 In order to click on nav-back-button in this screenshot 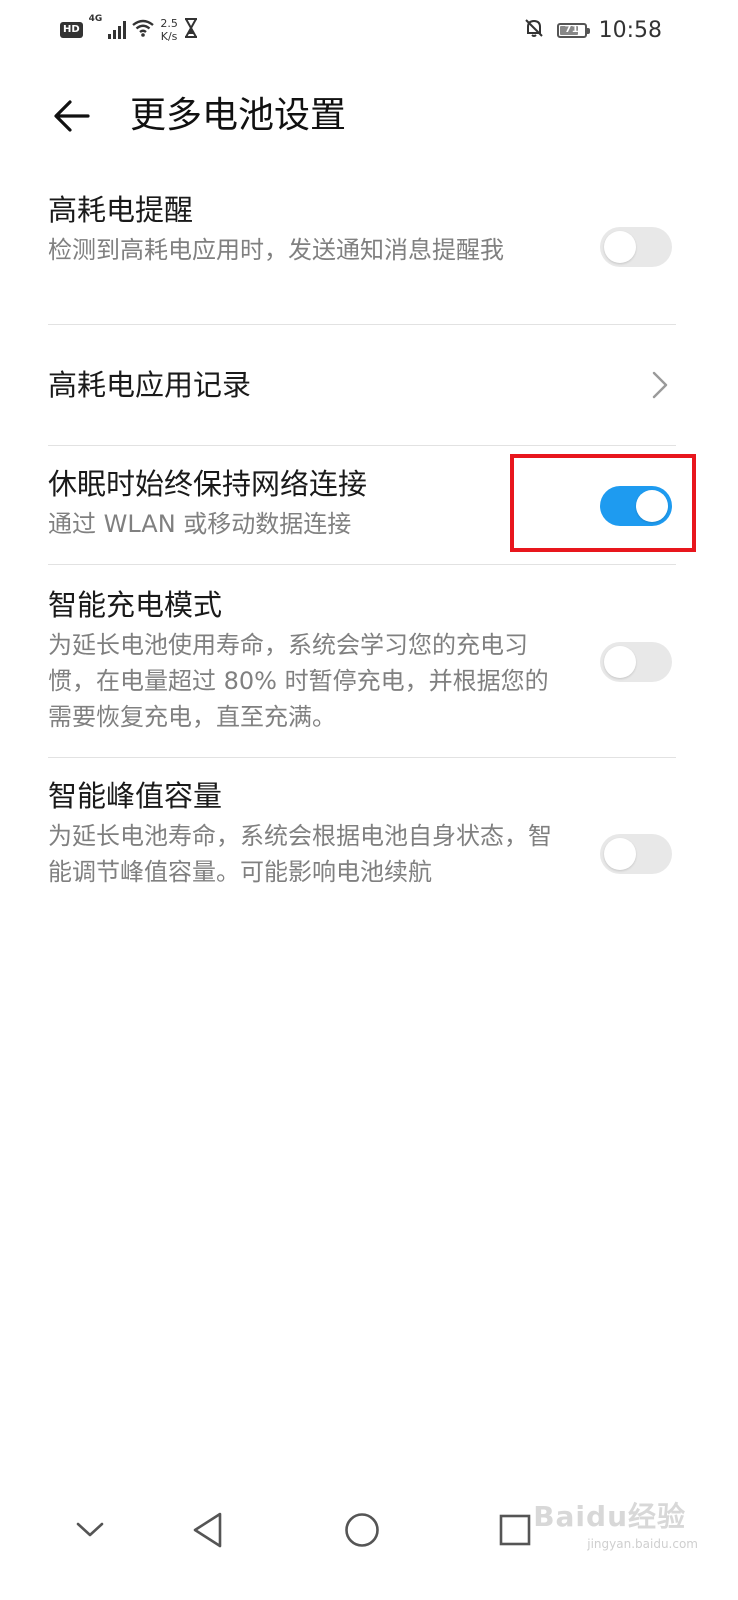, I will do `click(208, 1530)`.